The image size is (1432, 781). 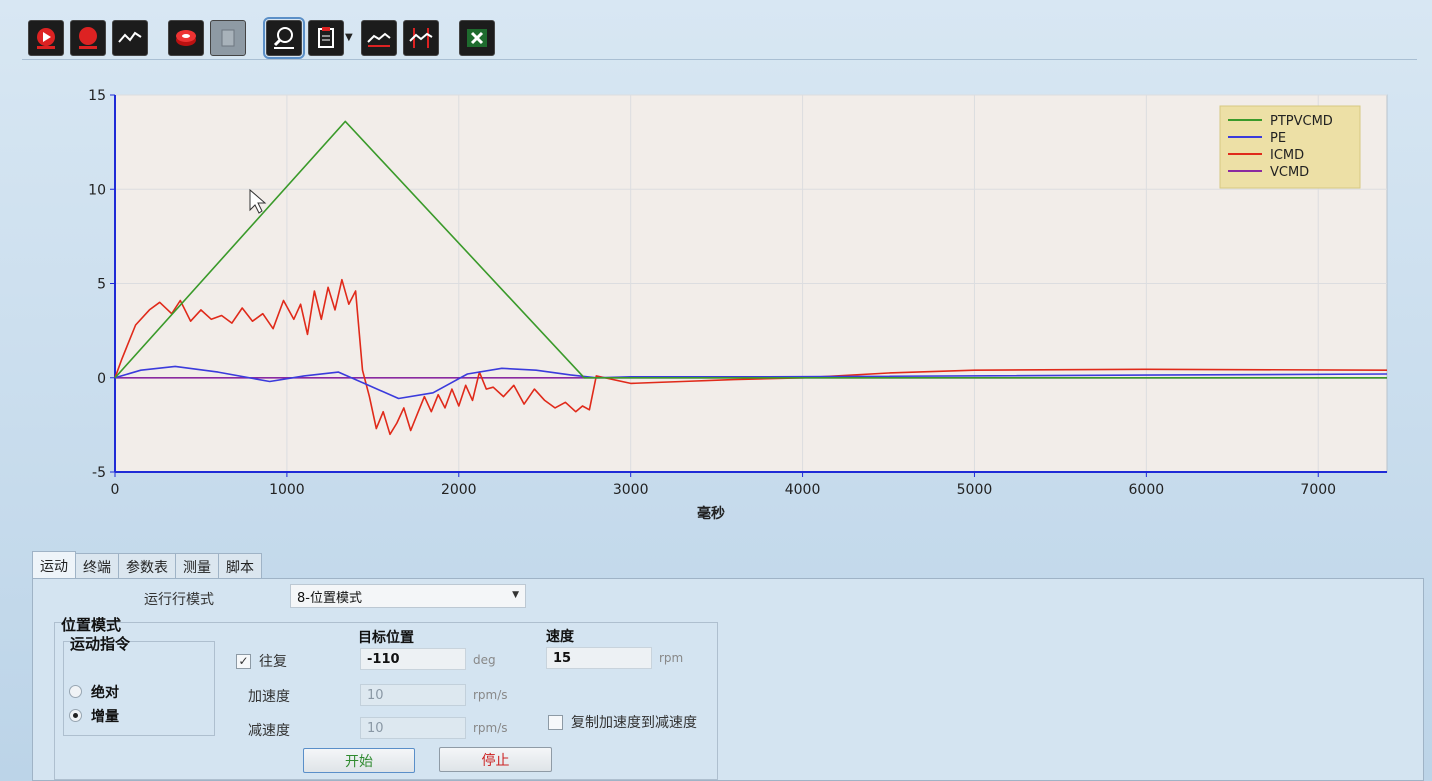 I want to click on x-tick-label: 4000, so click(x=803, y=490).